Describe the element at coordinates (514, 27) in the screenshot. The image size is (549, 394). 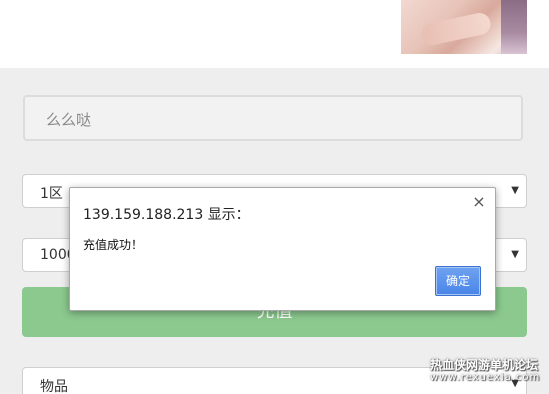
I see `photo-detail-hair` at that location.